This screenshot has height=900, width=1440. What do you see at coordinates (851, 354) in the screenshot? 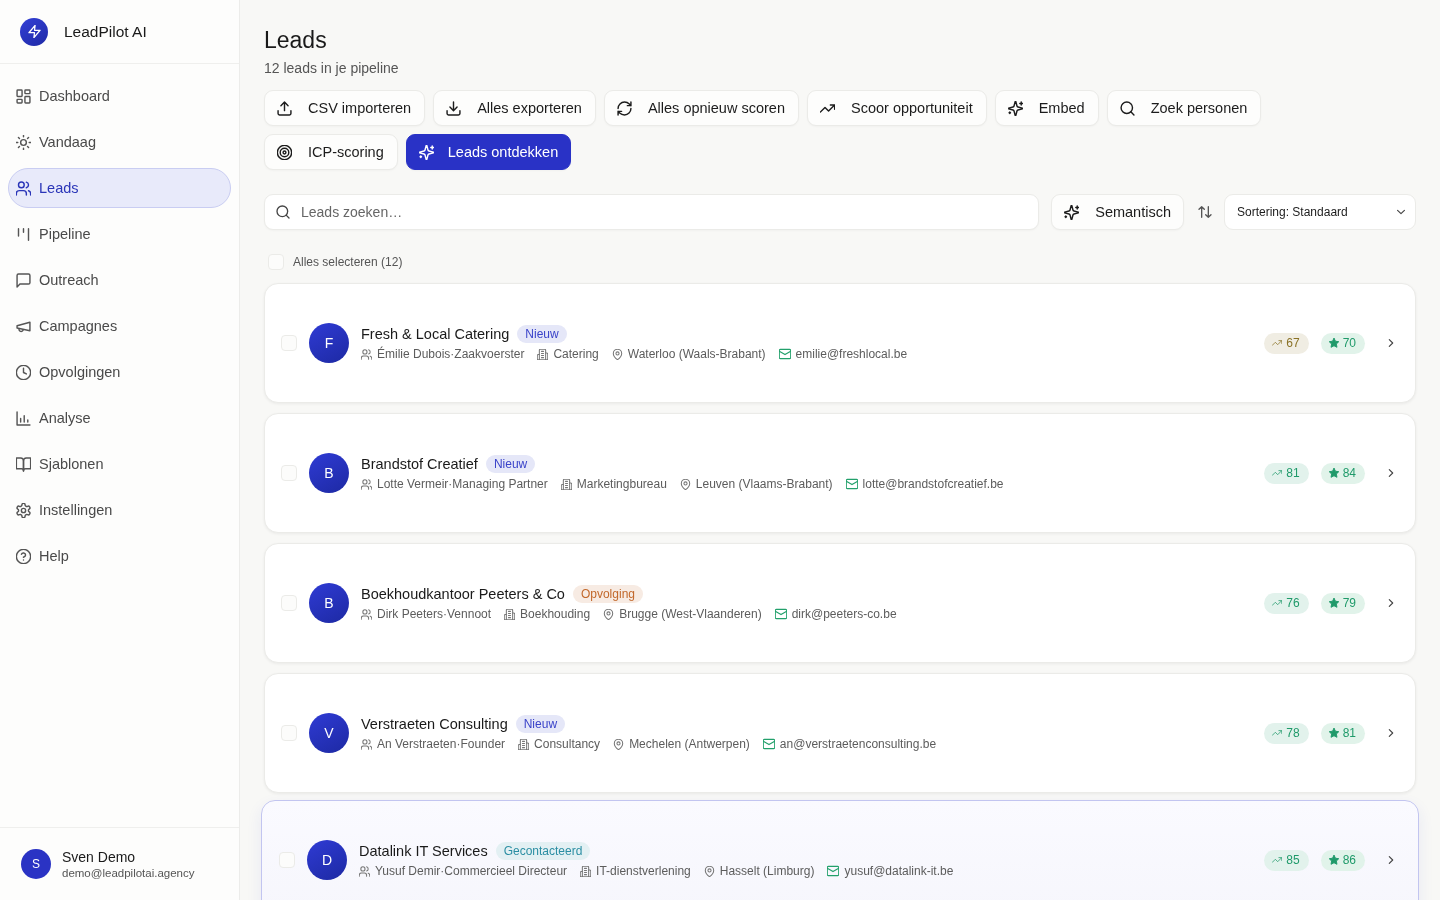
I see `email-text: emilie@freshlocal.be` at bounding box center [851, 354].